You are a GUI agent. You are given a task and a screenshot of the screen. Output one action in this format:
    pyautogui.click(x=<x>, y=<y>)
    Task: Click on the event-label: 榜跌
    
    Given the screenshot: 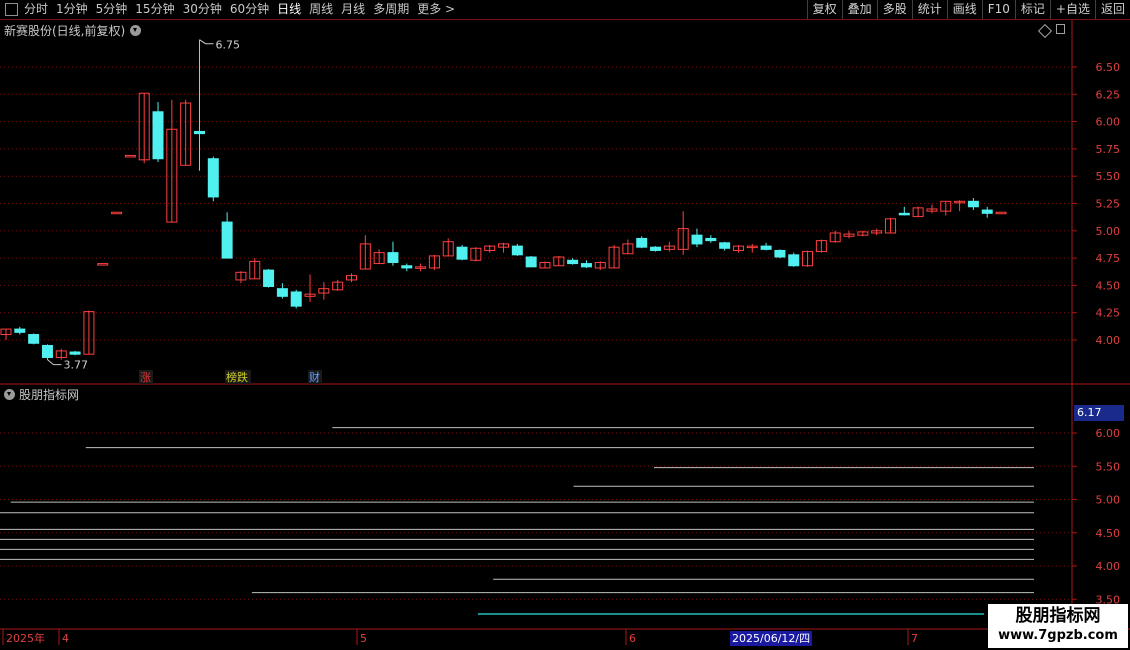 What is the action you would take?
    pyautogui.click(x=237, y=377)
    